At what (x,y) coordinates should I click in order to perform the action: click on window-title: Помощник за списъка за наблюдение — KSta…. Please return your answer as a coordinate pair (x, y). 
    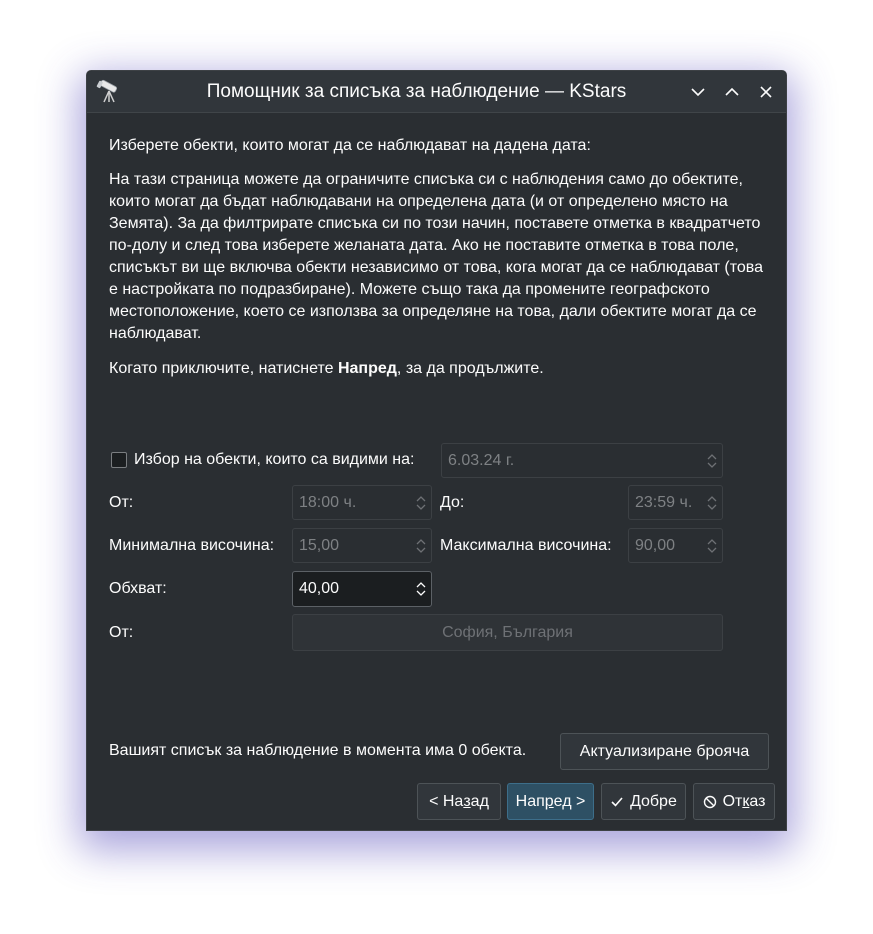
    Looking at the image, I should click on (416, 91).